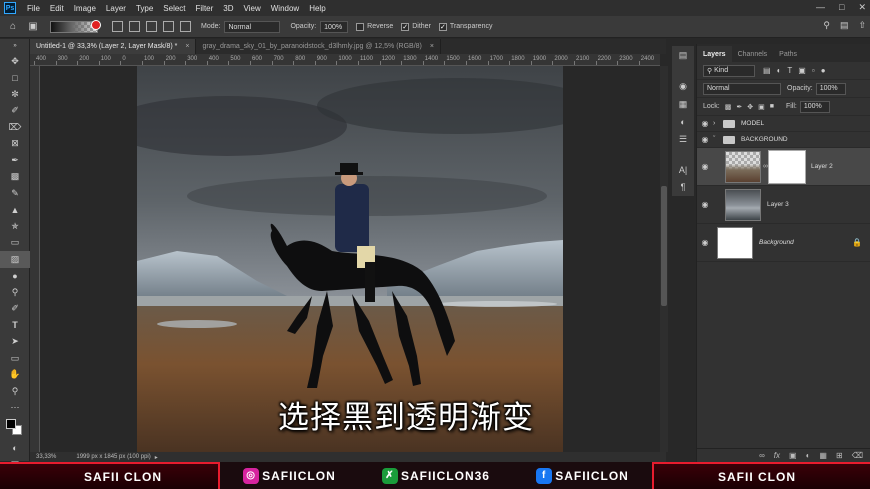 The height and width of the screenshot is (489, 870). I want to click on menu-type: Type, so click(144, 8).